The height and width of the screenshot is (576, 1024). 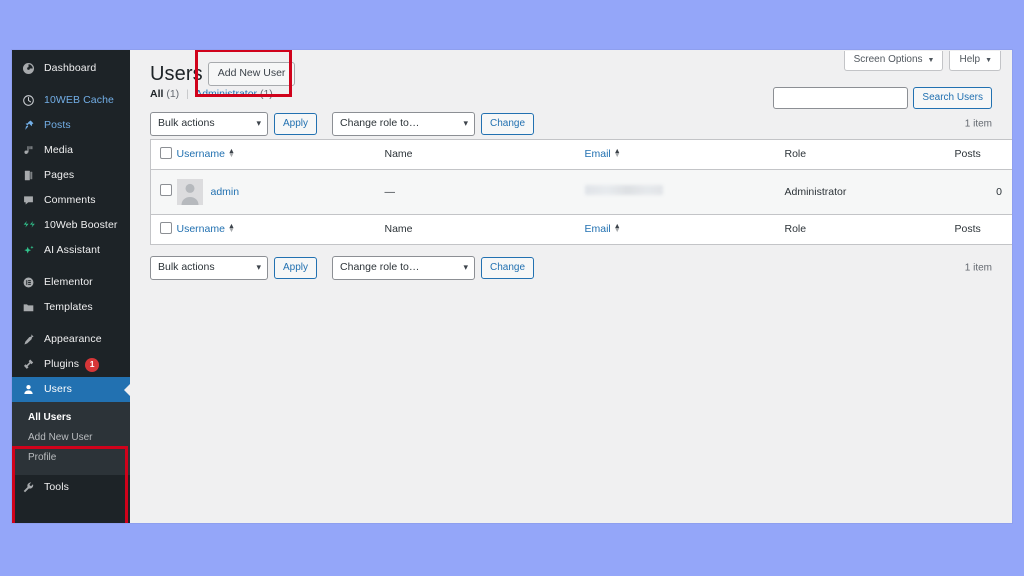 What do you see at coordinates (59, 175) in the screenshot?
I see `sidebar-item-label: Pages` at bounding box center [59, 175].